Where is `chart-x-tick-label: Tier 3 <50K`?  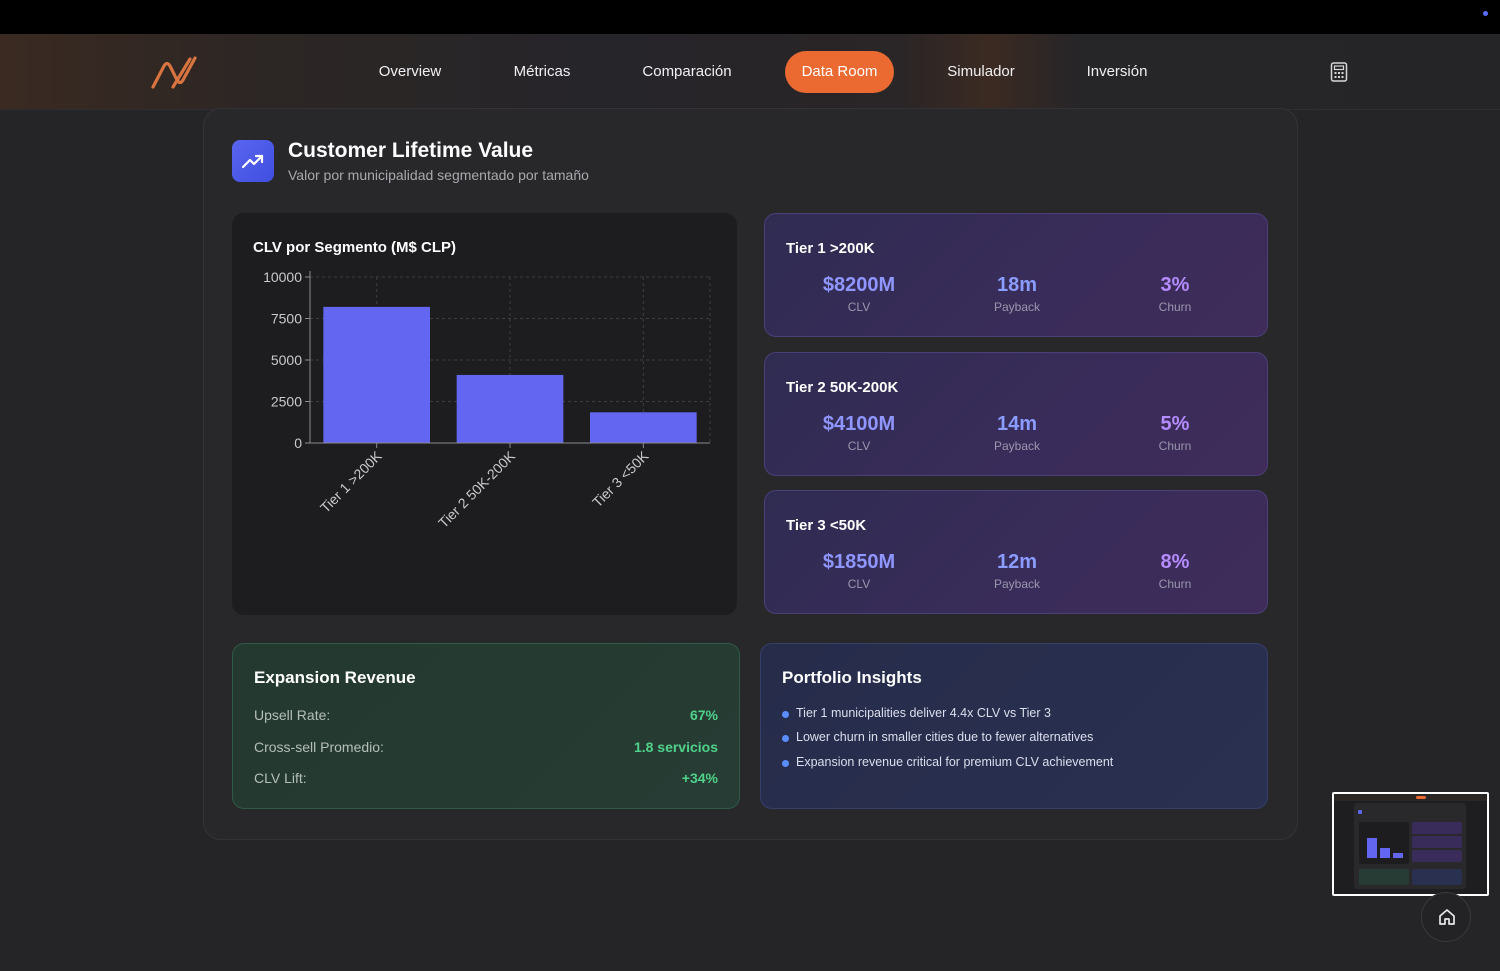
chart-x-tick-label: Tier 3 <50K is located at coordinates (620, 478).